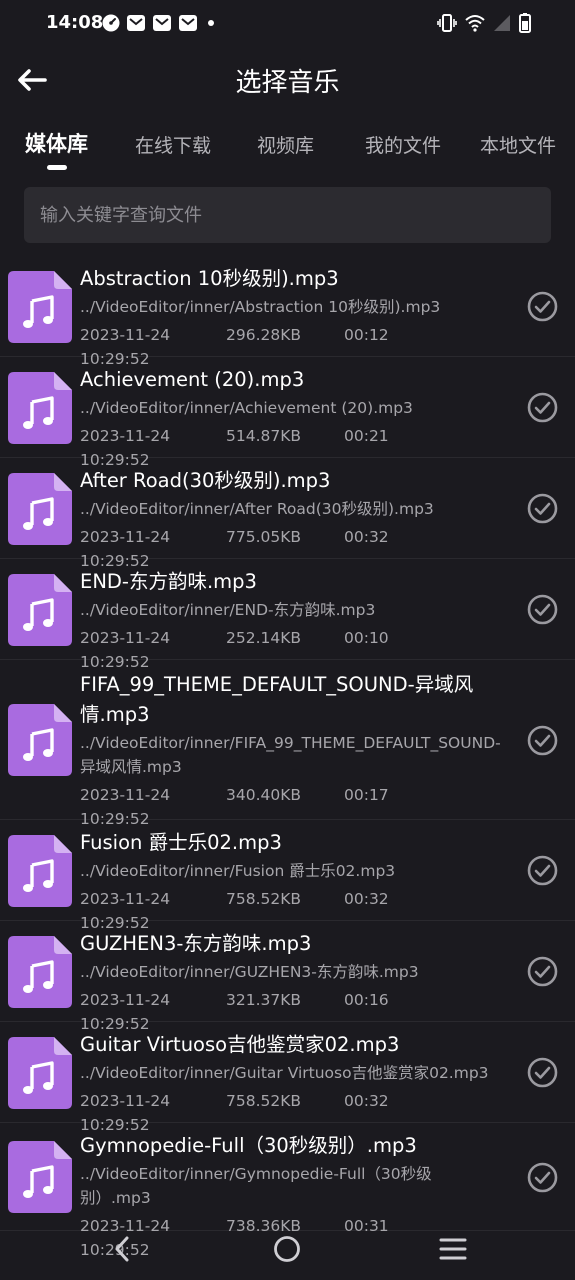 This screenshot has height=1280, width=575. What do you see at coordinates (502, 23) in the screenshot?
I see `signal-icon` at bounding box center [502, 23].